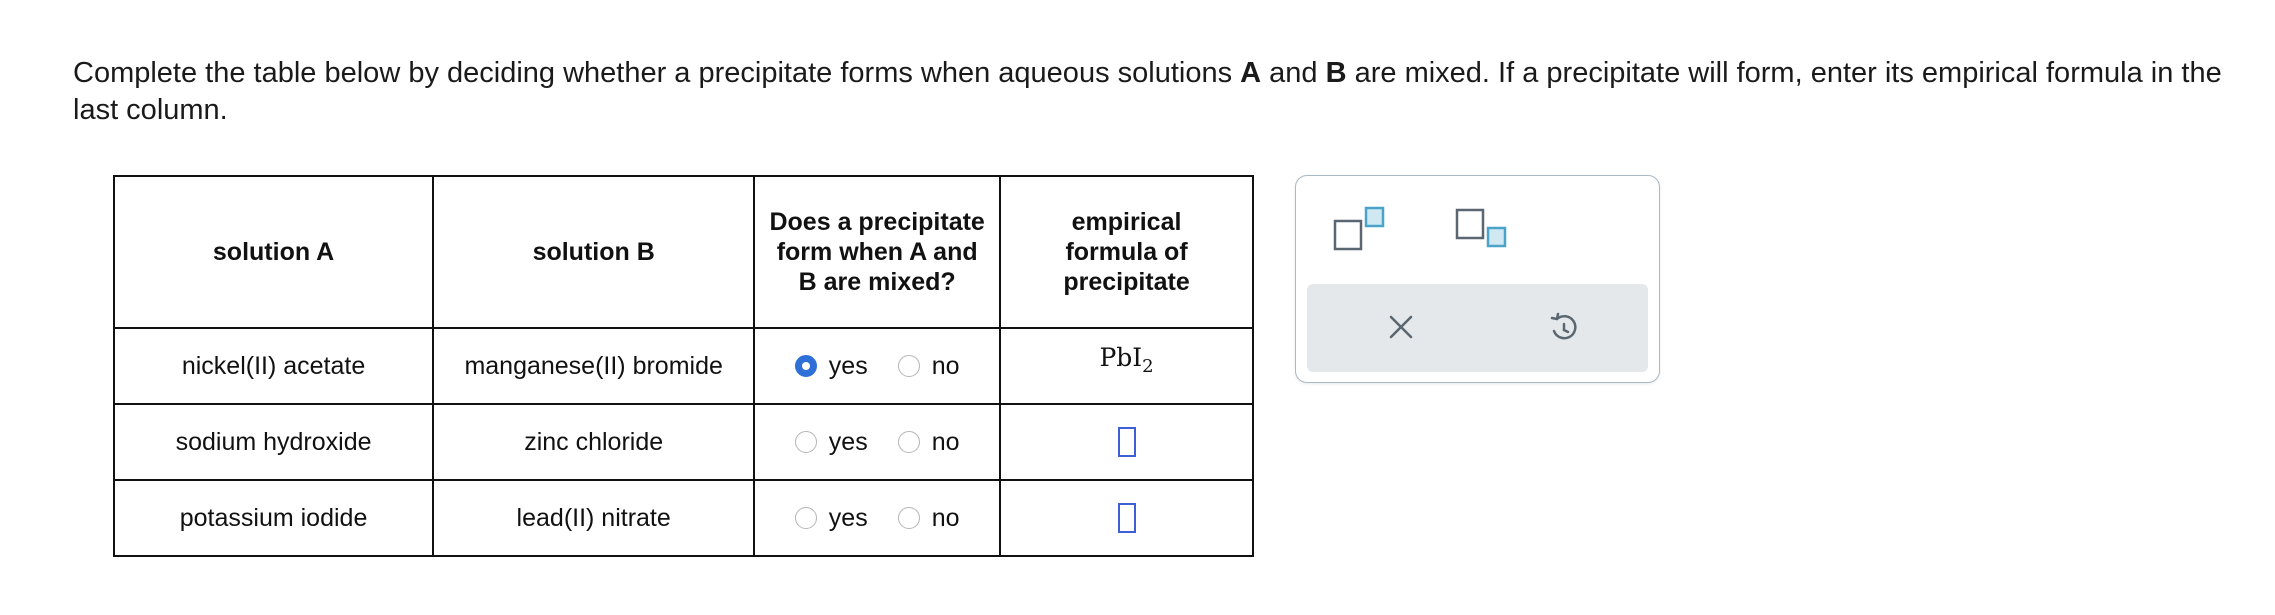 This screenshot has height=615, width=2275. What do you see at coordinates (594, 442) in the screenshot?
I see `cell-solution-b: zinc chloride` at bounding box center [594, 442].